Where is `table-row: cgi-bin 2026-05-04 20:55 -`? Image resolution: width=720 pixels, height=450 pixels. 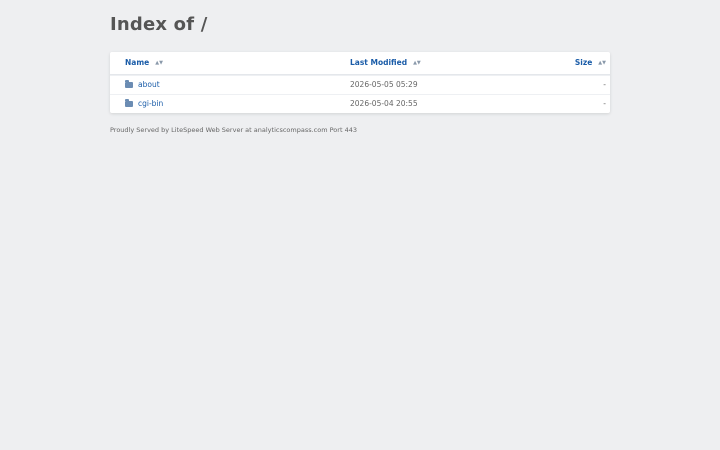
table-row: cgi-bin 2026-05-04 20:55 - is located at coordinates (360, 103).